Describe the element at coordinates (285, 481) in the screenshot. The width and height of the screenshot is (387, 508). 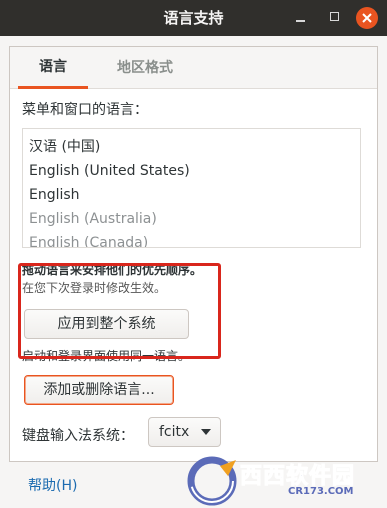
I see `watermark: 西西软件园 CR173.COM` at that location.